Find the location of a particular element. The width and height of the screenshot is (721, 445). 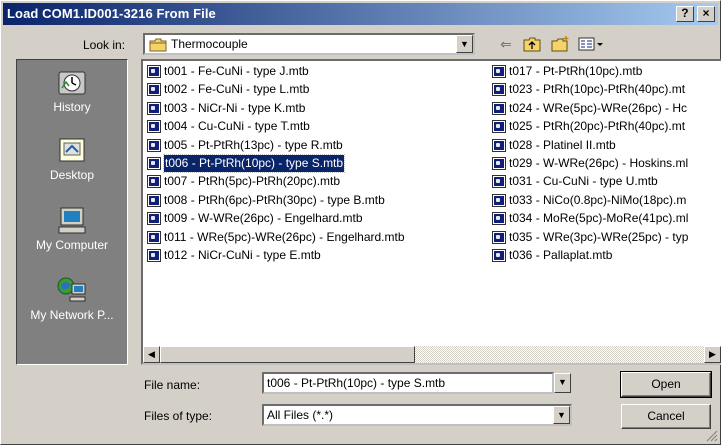

look-in-dropdown: Thermocouple ▼ is located at coordinates (309, 44).